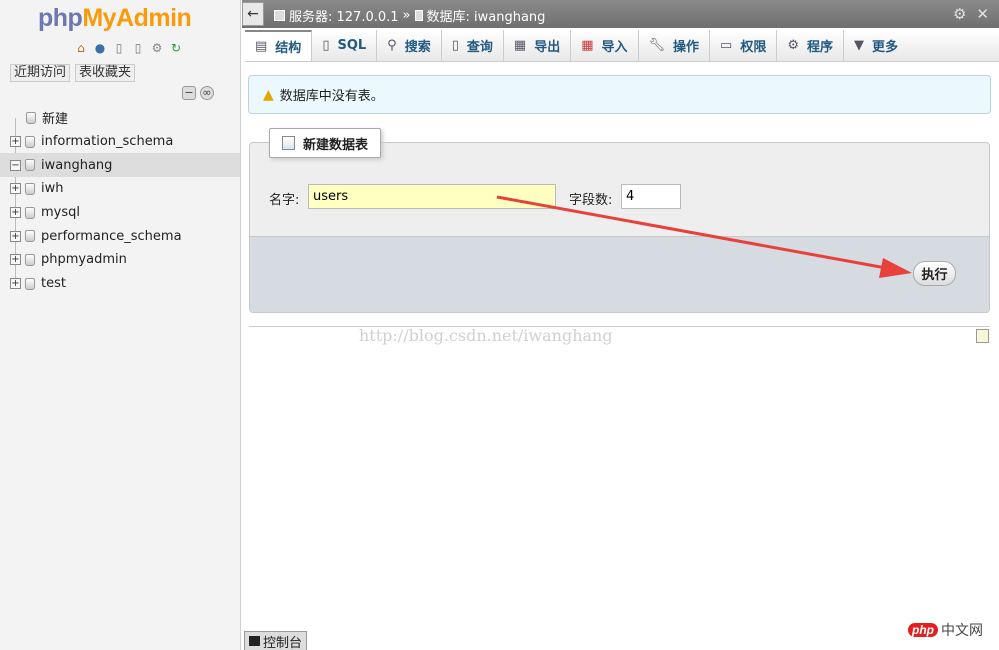 The width and height of the screenshot is (999, 650). I want to click on tree-item-label: performance_schema, so click(111, 236).